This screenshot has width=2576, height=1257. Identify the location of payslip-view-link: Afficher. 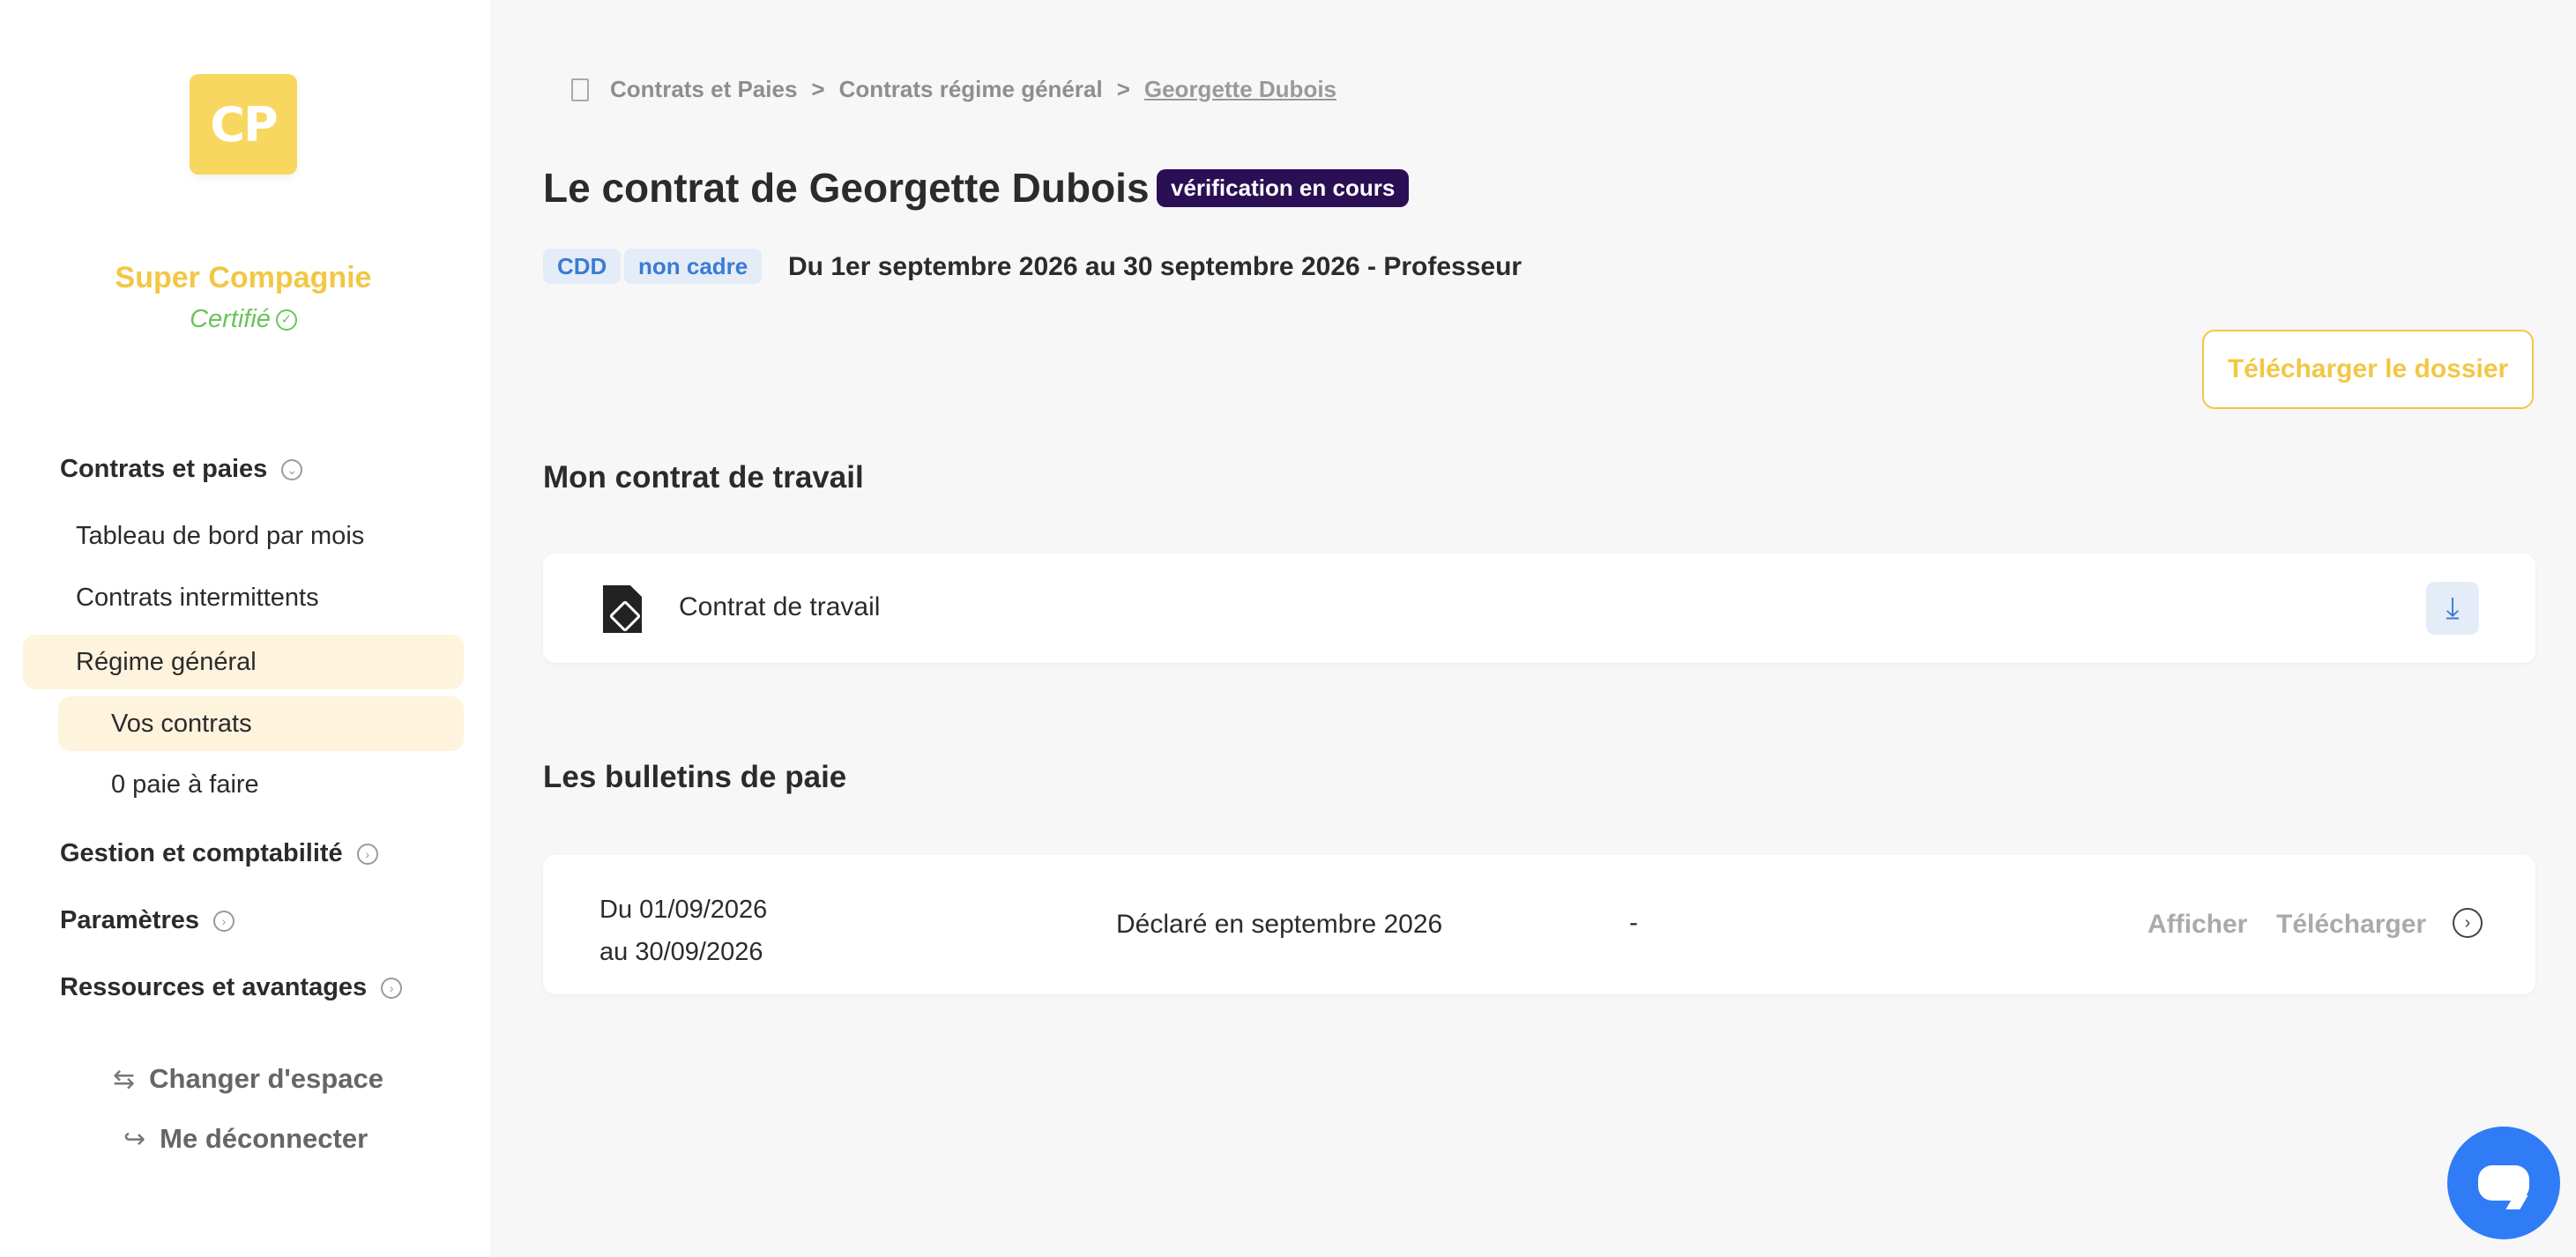
(2198, 925).